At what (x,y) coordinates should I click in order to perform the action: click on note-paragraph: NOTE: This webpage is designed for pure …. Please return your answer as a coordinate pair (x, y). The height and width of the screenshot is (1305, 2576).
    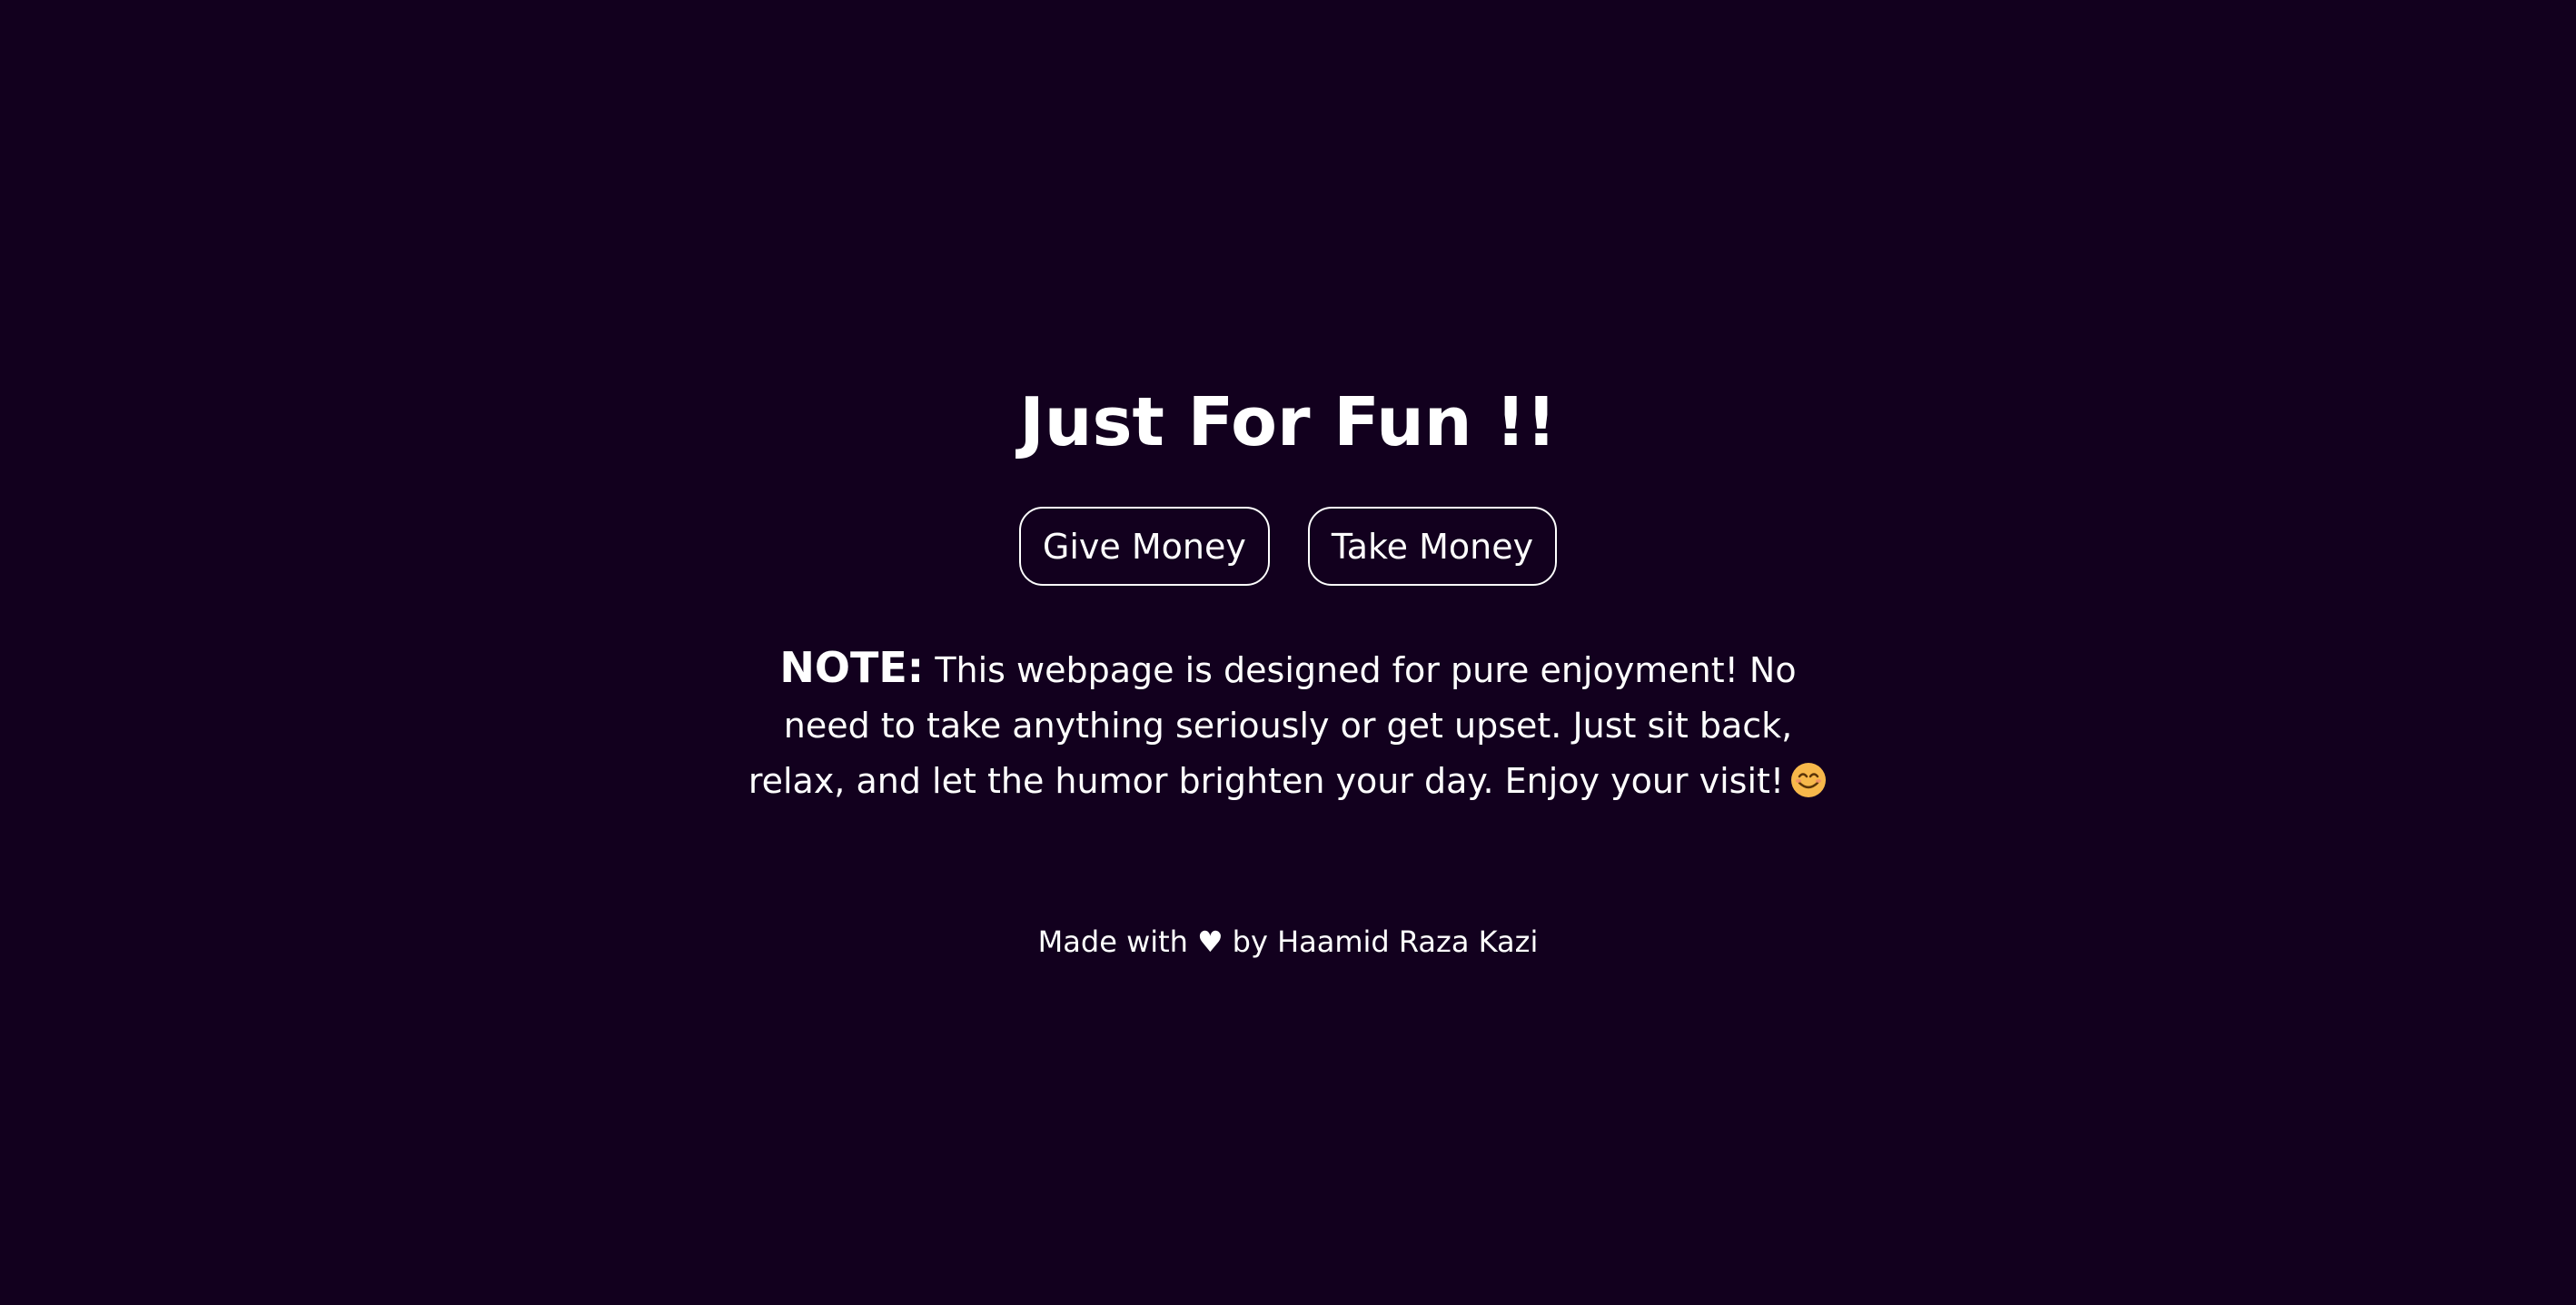
    Looking at the image, I should click on (1288, 724).